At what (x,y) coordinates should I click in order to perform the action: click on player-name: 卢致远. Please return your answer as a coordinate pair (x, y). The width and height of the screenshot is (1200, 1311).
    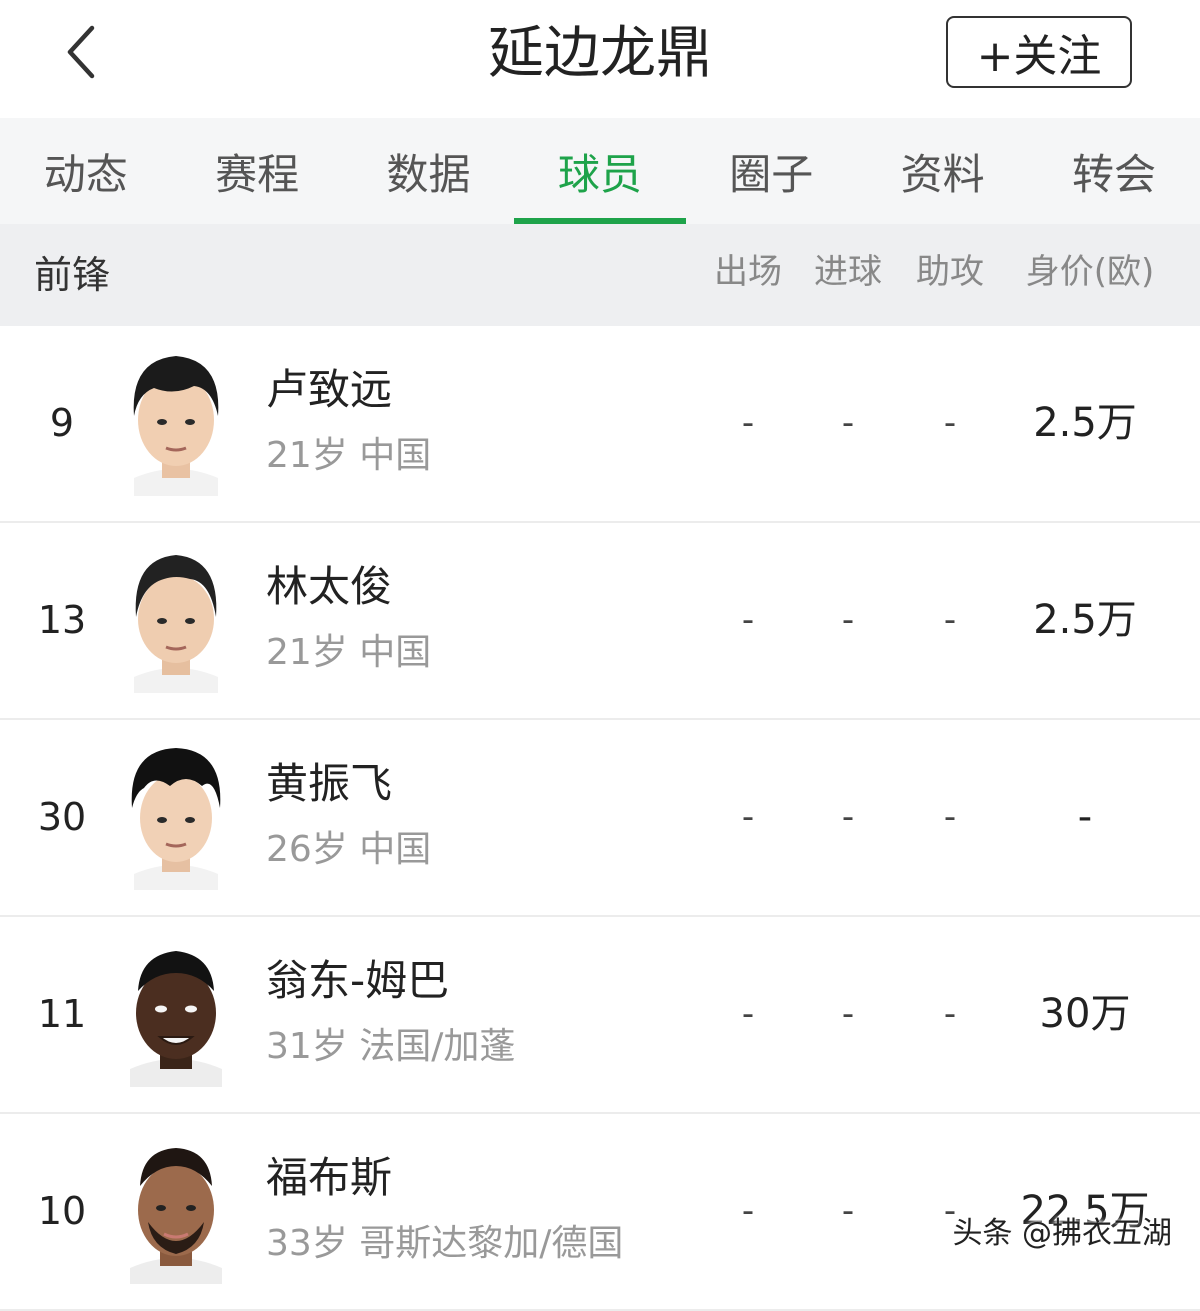
    Looking at the image, I should click on (329, 389).